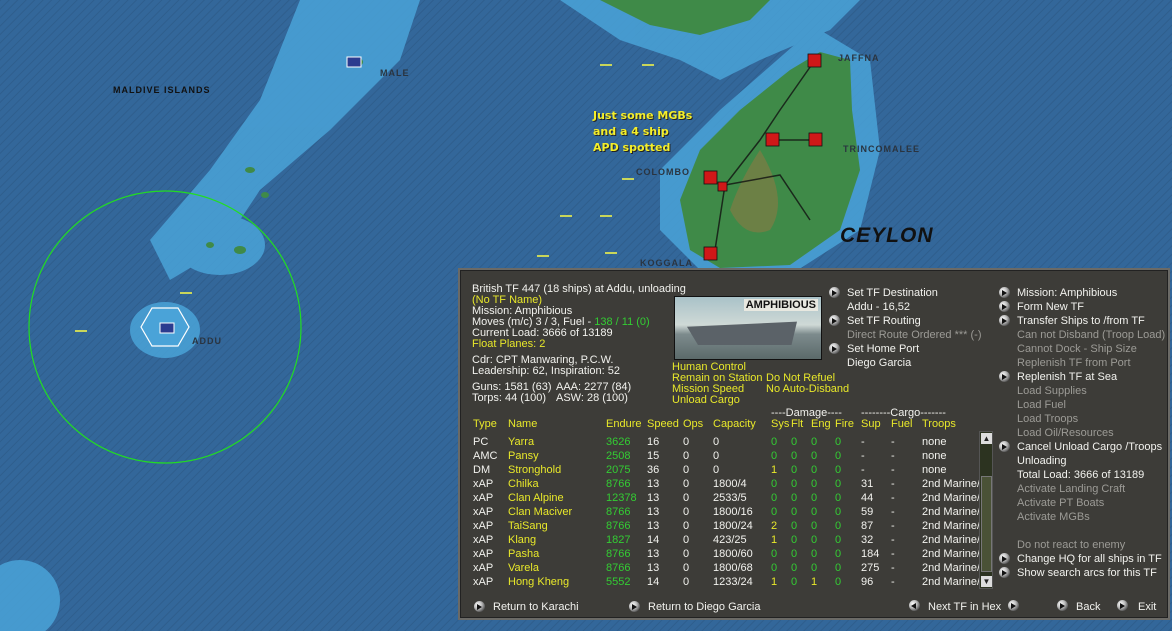 The height and width of the screenshot is (631, 1172). I want to click on ship-name-link: Pasha, so click(523, 554).